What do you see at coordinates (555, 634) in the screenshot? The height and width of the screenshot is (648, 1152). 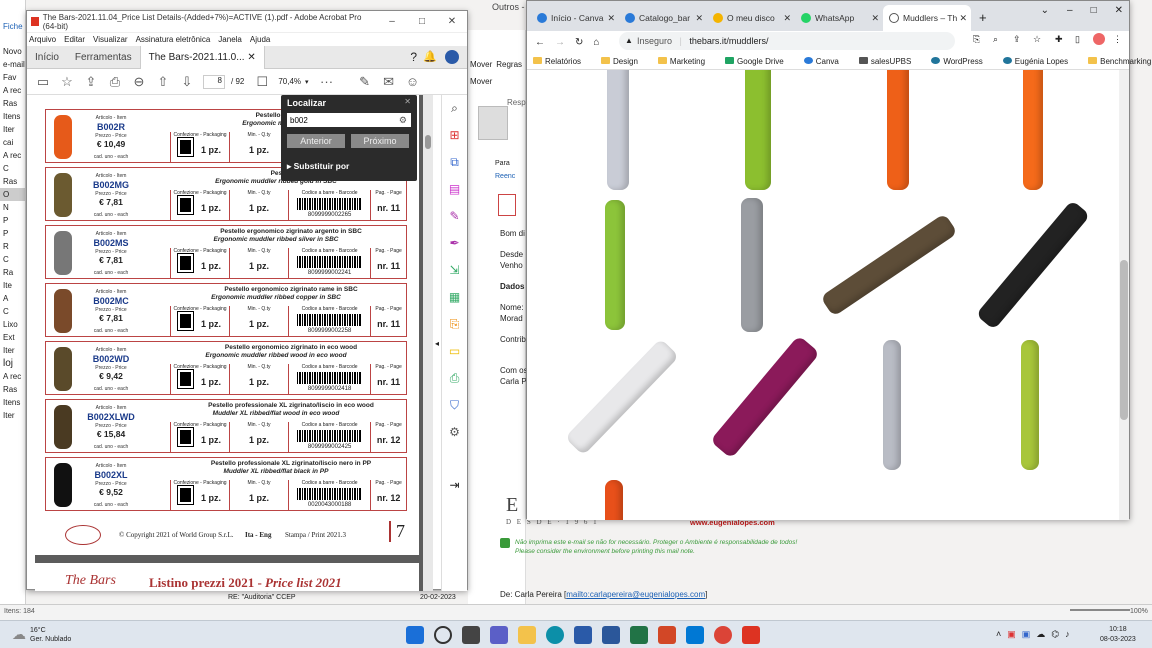 I see `edge-icon` at bounding box center [555, 634].